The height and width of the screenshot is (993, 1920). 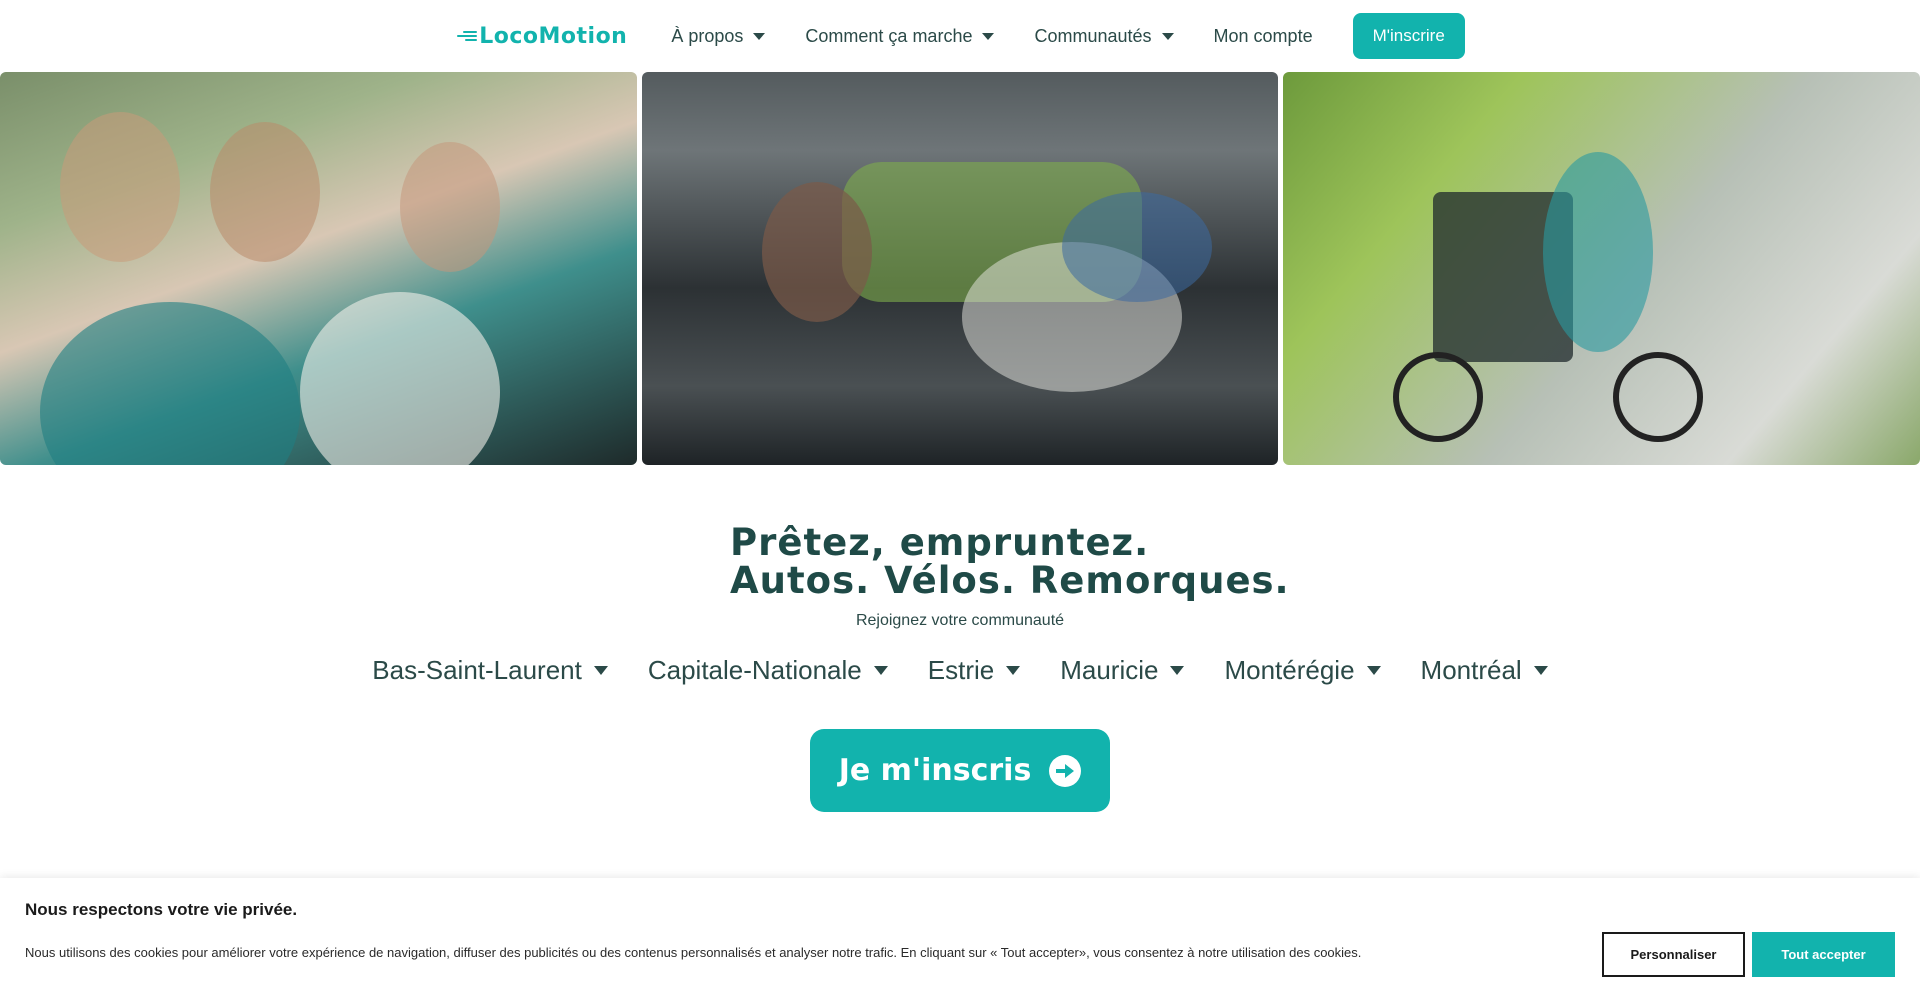 I want to click on region-dropdown-bas-saint-laurent: Bas-Saint-Laurent, so click(x=490, y=670).